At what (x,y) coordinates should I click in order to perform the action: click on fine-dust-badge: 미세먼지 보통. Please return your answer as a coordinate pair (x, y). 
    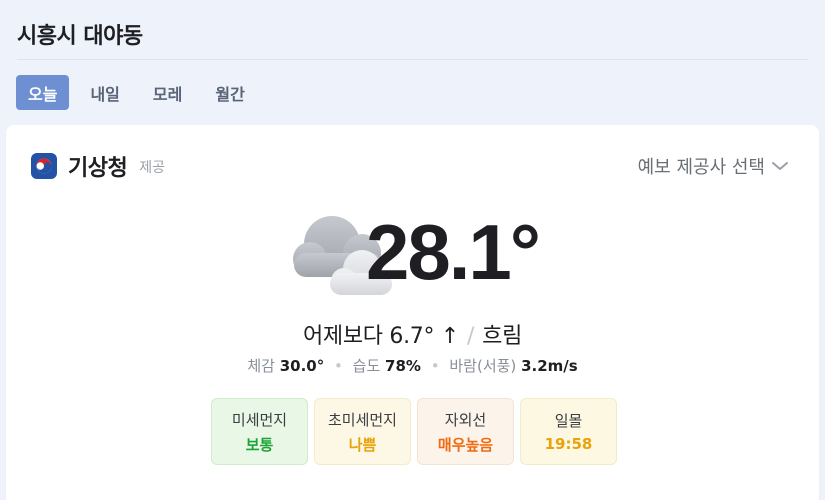
    Looking at the image, I should click on (259, 431).